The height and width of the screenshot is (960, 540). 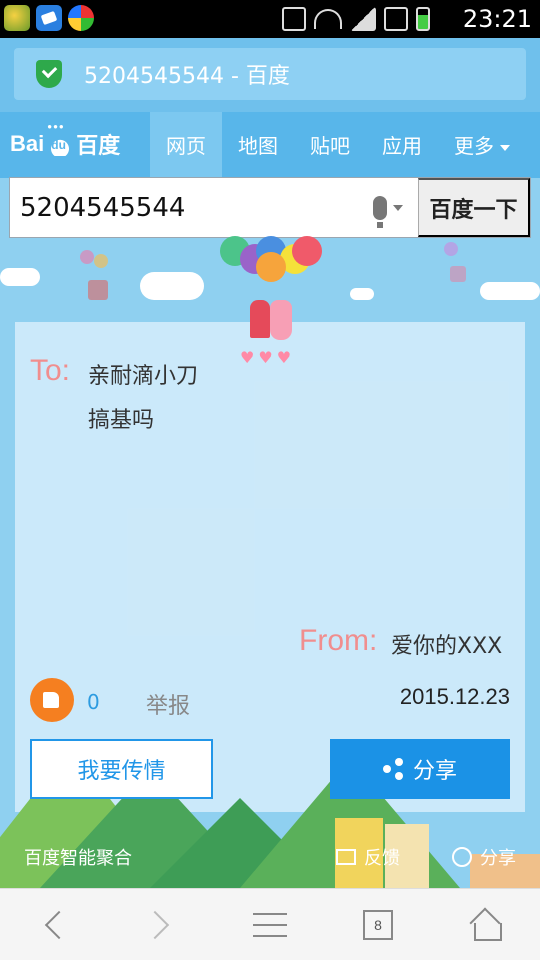 What do you see at coordinates (363, 19) in the screenshot?
I see `signal-icon` at bounding box center [363, 19].